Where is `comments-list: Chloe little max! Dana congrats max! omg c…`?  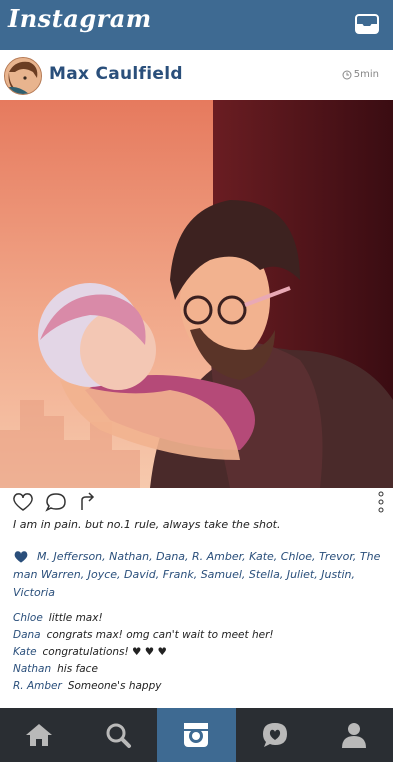 comments-list: Chloe little max! Dana congrats max! omg c… is located at coordinates (143, 652).